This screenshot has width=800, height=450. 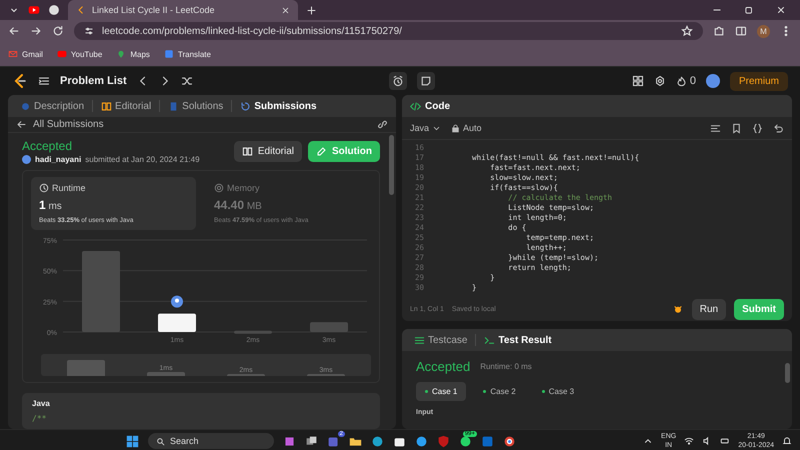 I want to click on panel-tab: Solutions, so click(x=196, y=106).